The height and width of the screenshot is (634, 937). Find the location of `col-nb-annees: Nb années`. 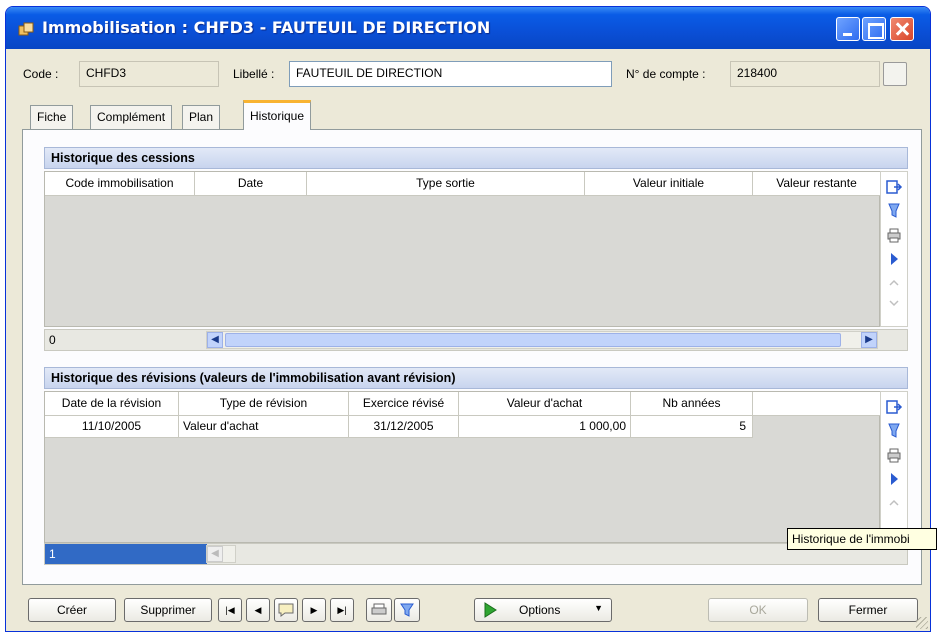

col-nb-annees: Nb années is located at coordinates (692, 404).